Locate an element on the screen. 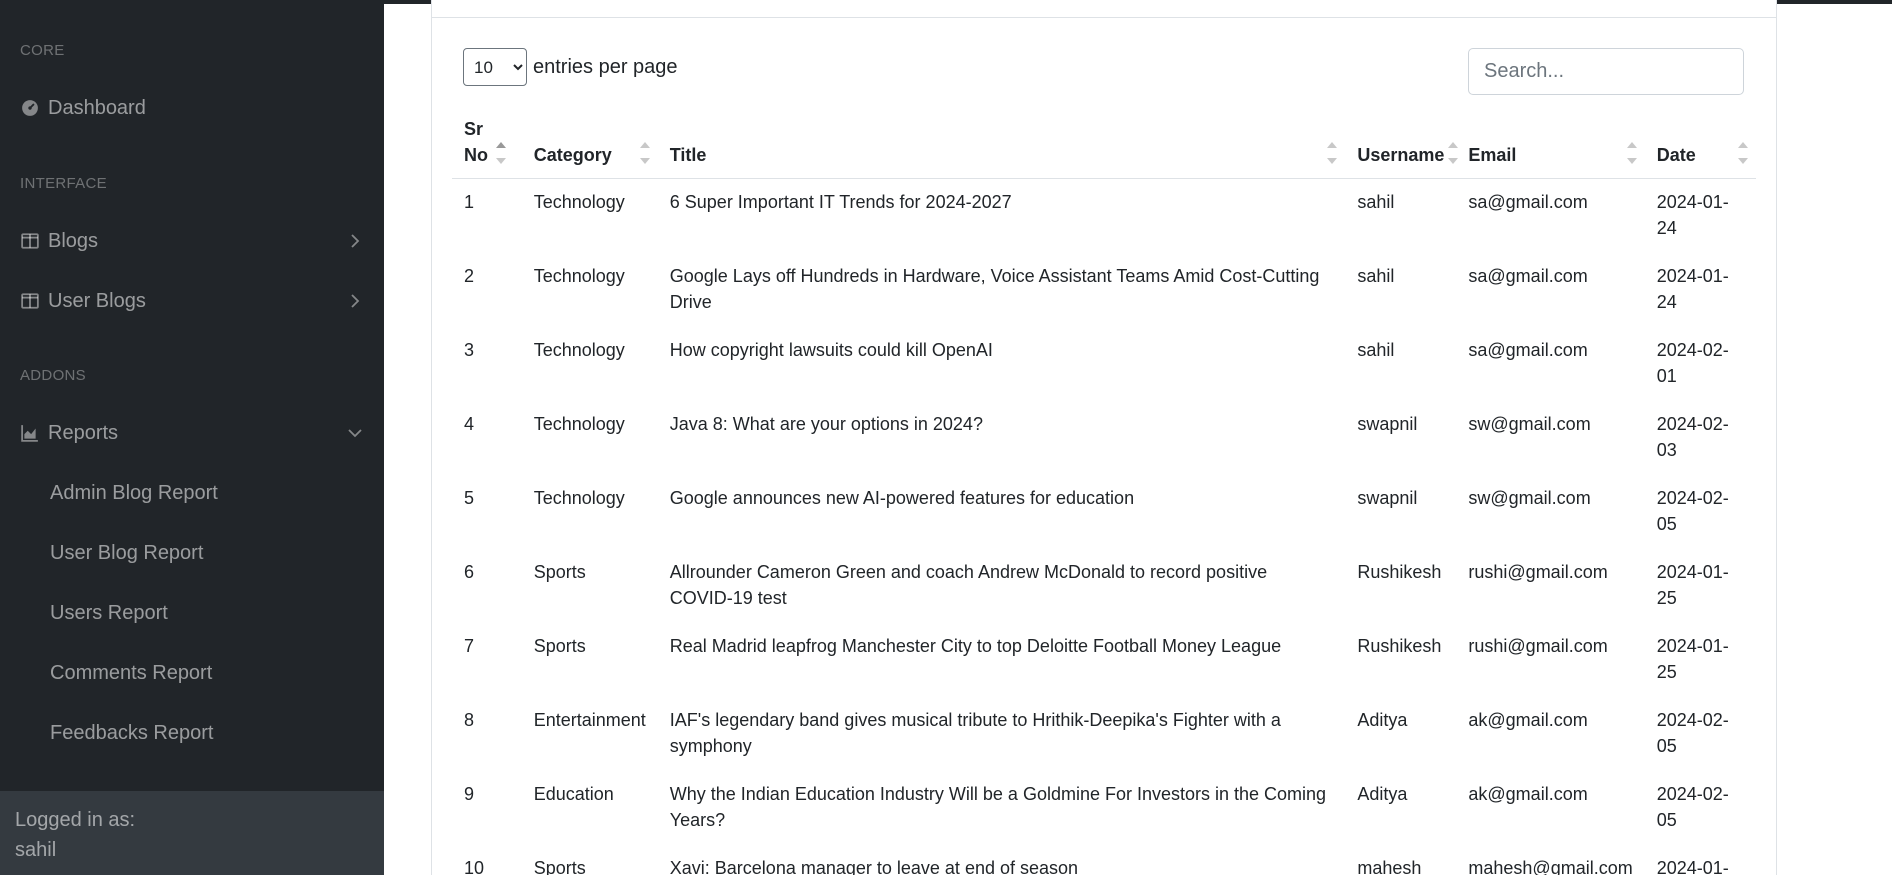 The height and width of the screenshot is (875, 1892). column-header-category: Category is located at coordinates (589, 145).